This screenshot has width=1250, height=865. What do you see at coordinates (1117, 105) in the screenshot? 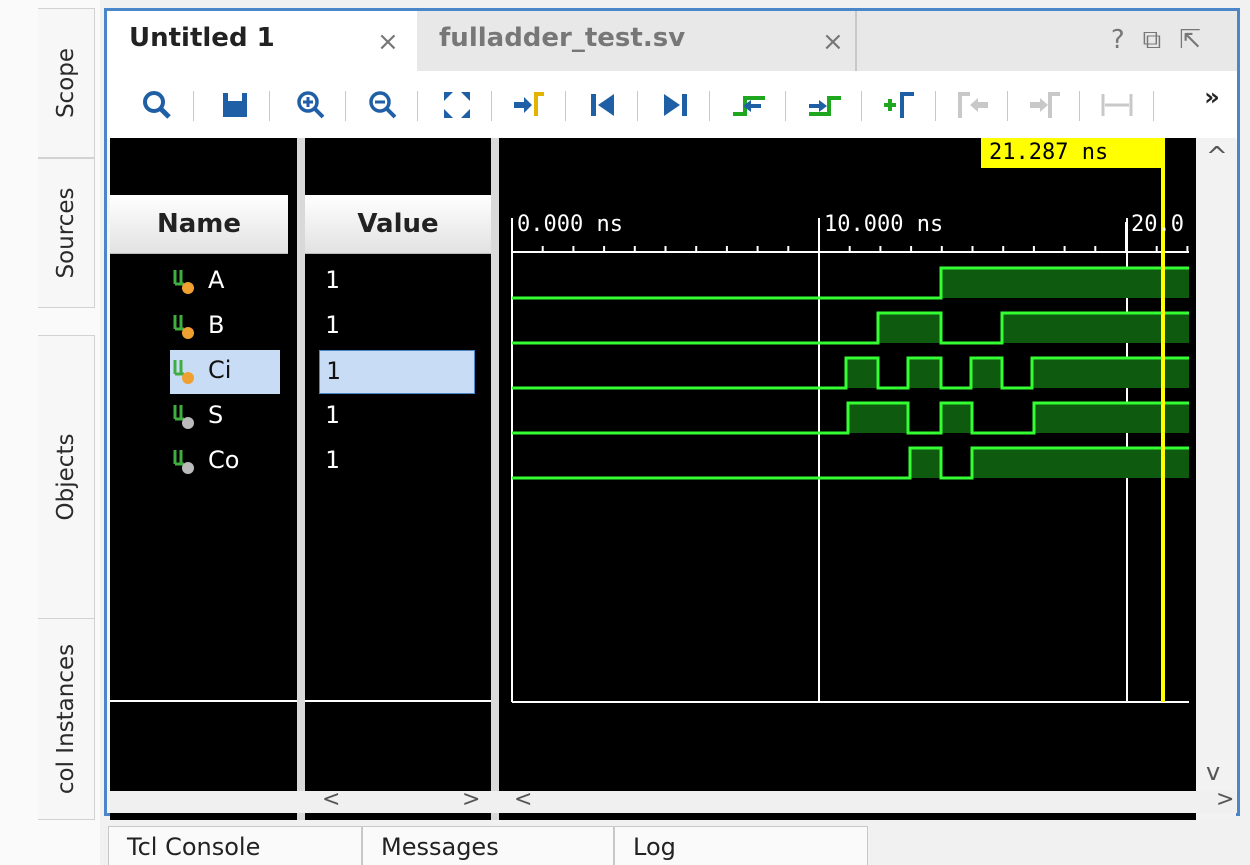
I see `swap-cursors-icon` at bounding box center [1117, 105].